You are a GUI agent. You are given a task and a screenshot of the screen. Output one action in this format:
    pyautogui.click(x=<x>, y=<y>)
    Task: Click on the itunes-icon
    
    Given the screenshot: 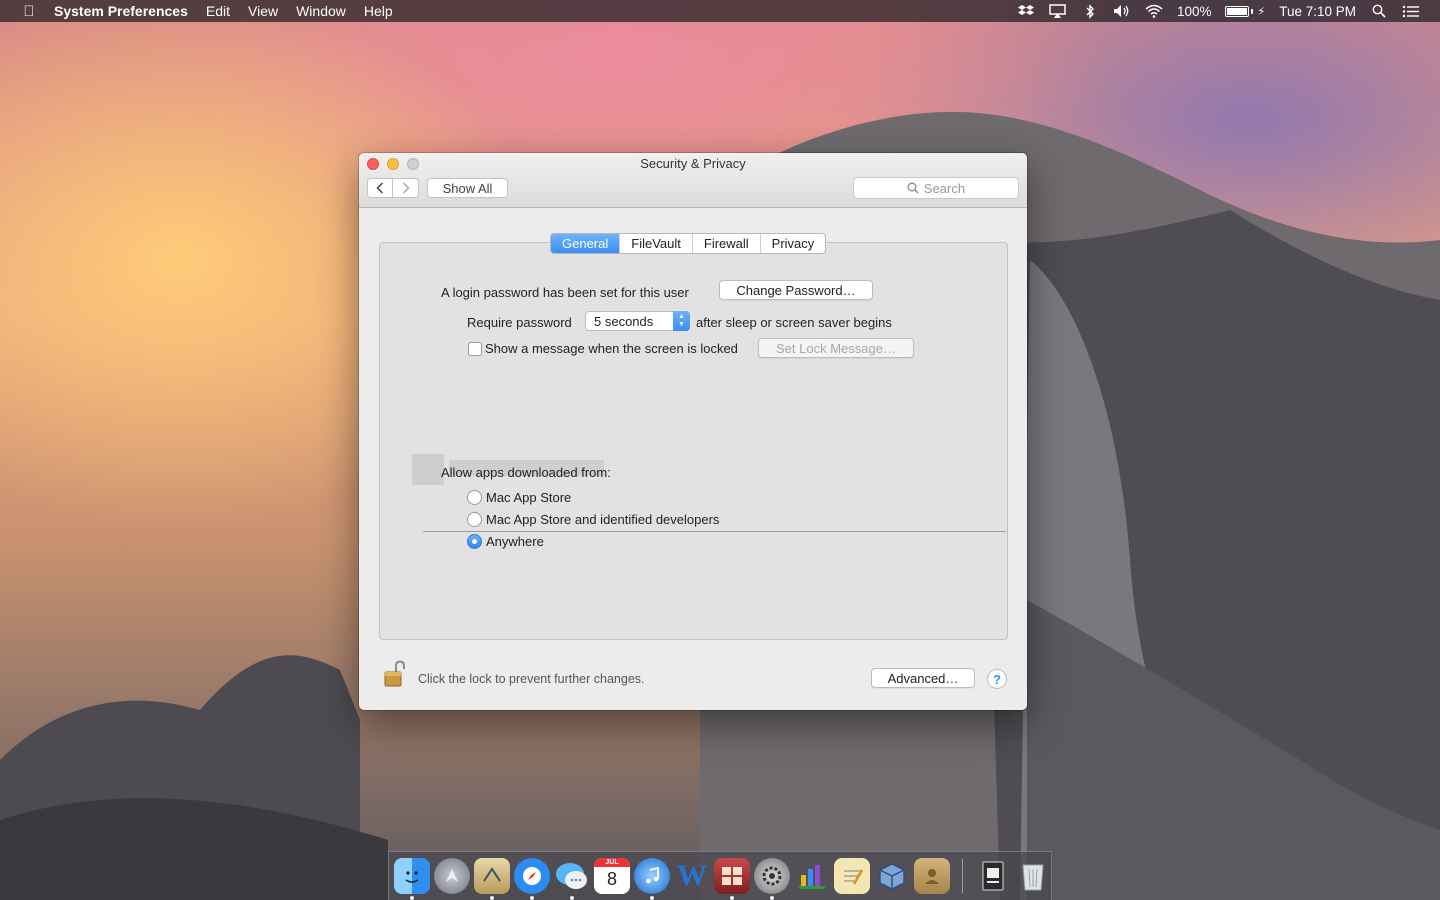 What is the action you would take?
    pyautogui.click(x=652, y=879)
    